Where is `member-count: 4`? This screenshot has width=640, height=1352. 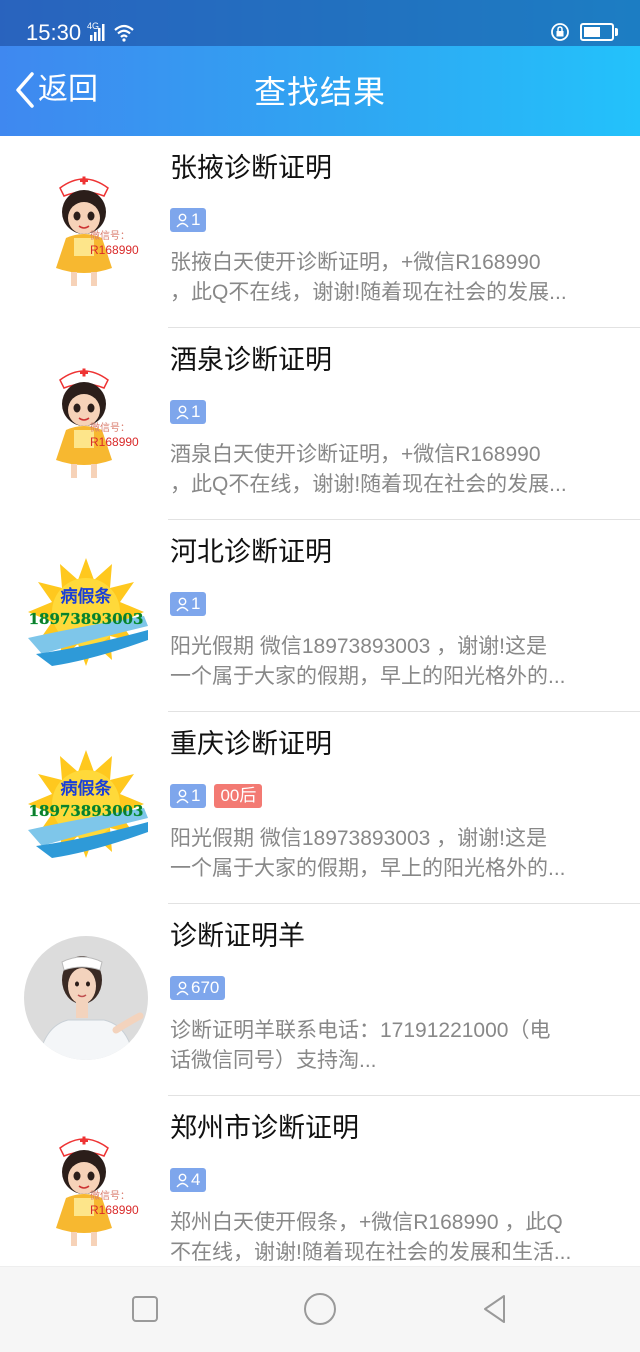 member-count: 4 is located at coordinates (196, 1179).